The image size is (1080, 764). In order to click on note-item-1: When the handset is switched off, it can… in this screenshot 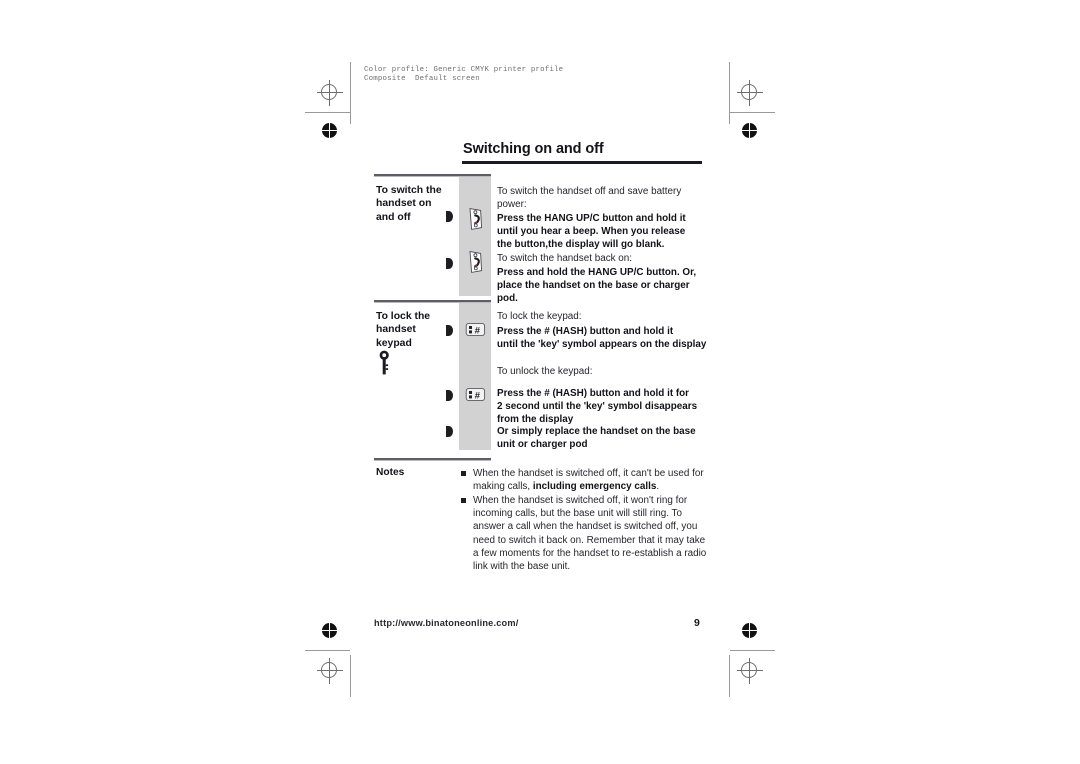, I will do `click(592, 480)`.